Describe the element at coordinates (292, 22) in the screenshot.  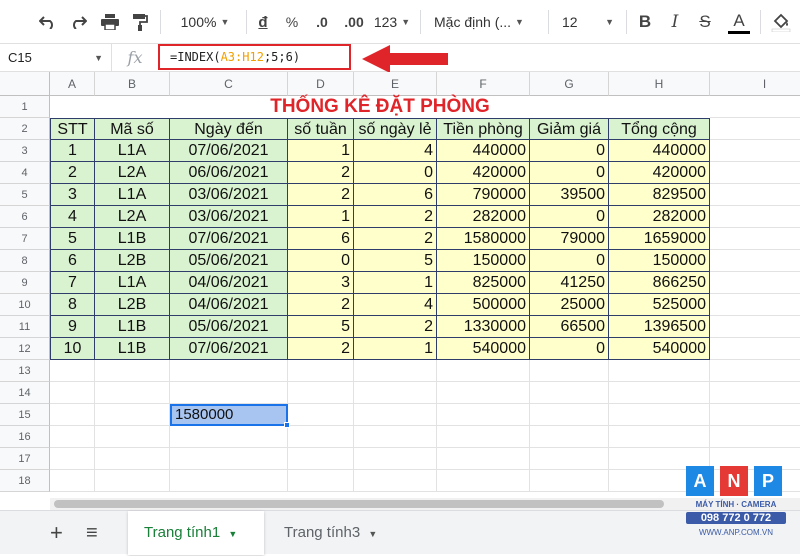
I see `percent-format-button: %` at that location.